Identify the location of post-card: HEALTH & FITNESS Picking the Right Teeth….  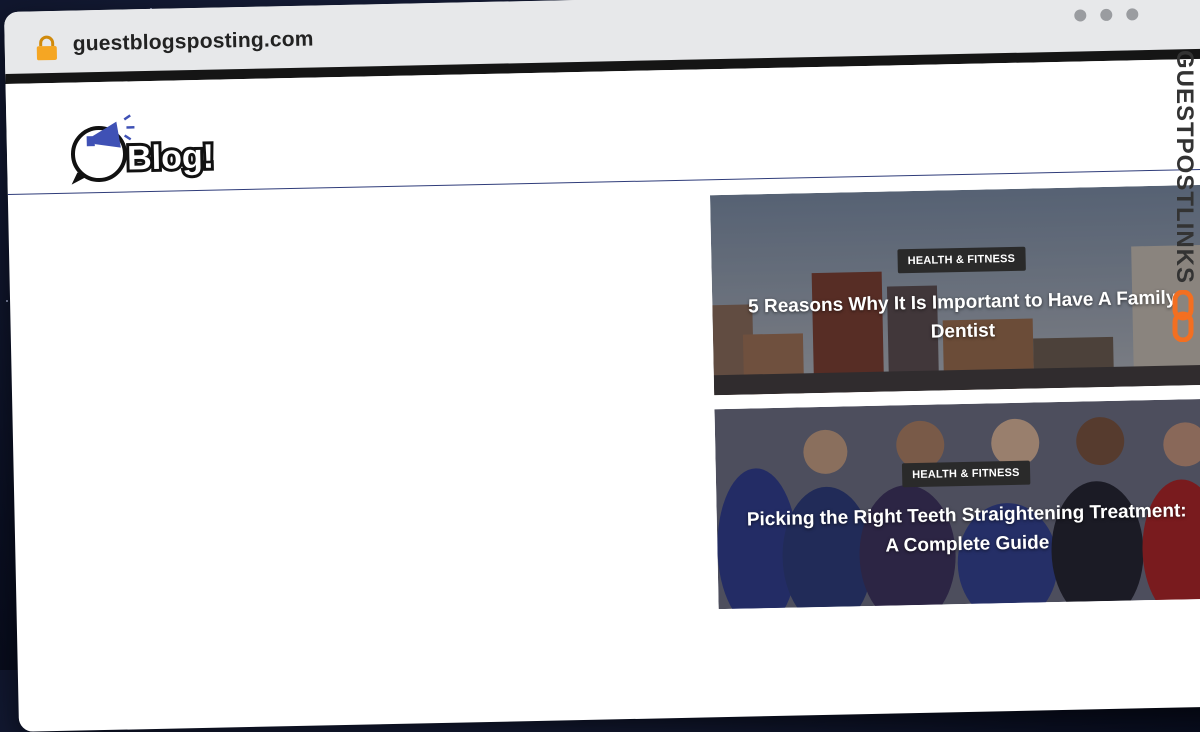
(957, 504).